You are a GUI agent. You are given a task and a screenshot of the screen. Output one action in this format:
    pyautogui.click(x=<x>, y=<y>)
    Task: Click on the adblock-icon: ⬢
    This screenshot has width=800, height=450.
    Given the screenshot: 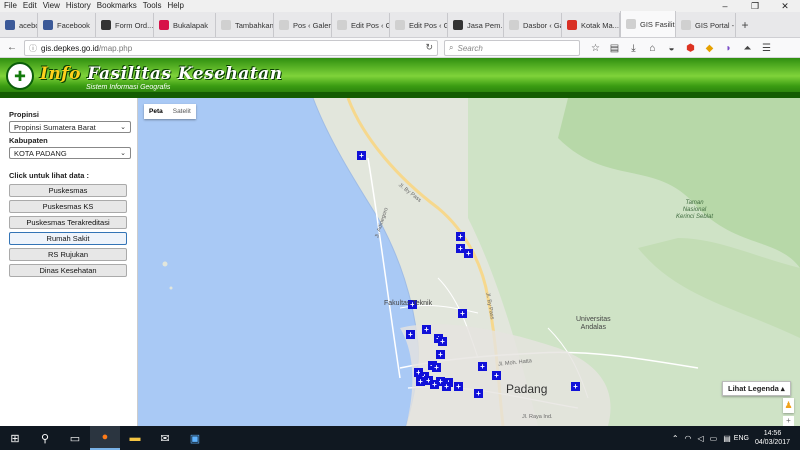 What is the action you would take?
    pyautogui.click(x=690, y=48)
    